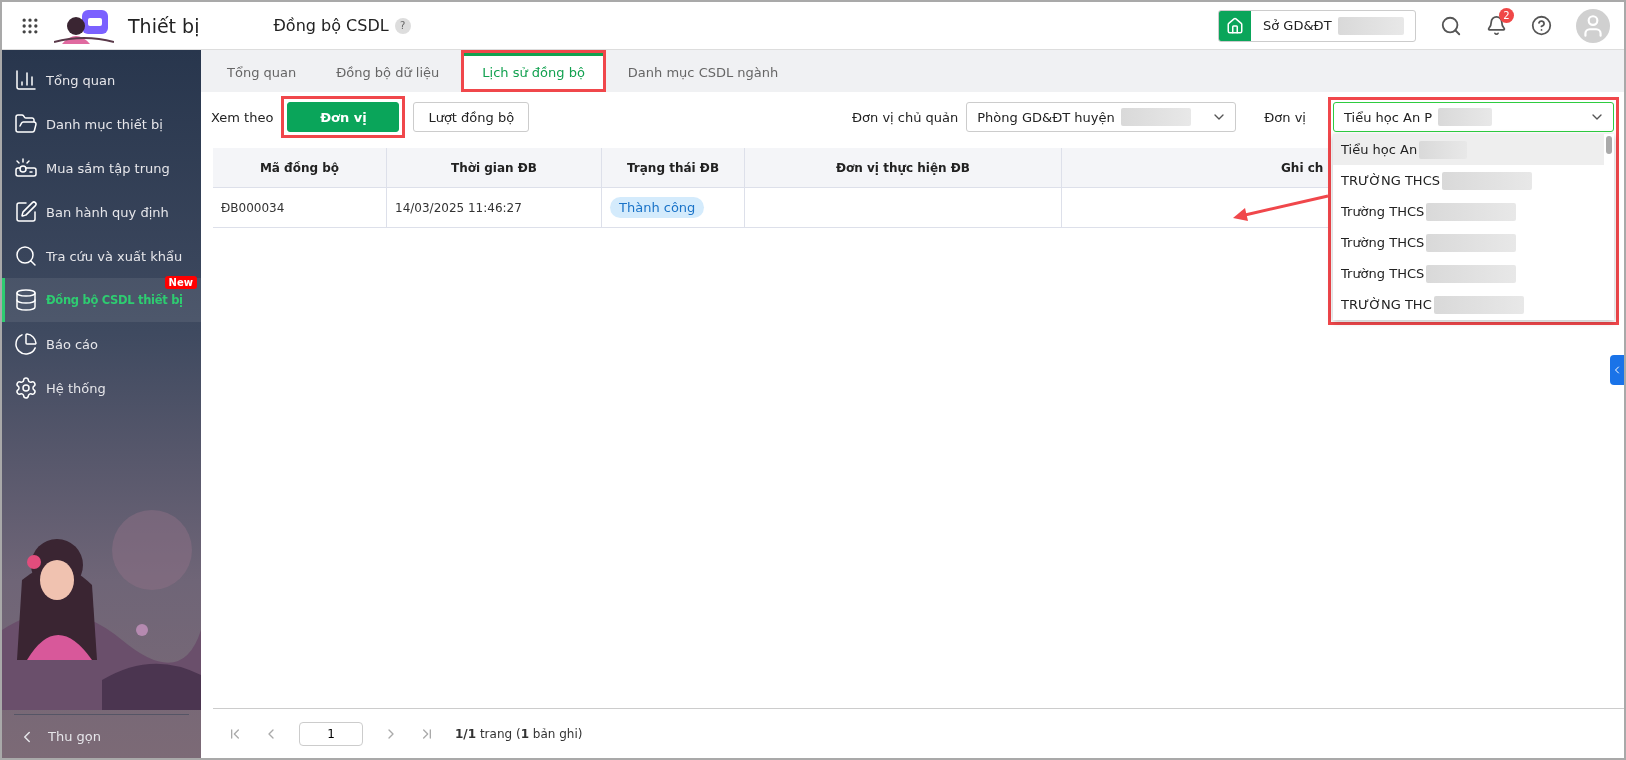 This screenshot has width=1626, height=760. Describe the element at coordinates (1468, 304) in the screenshot. I see `dropdown-option: TRƯỜNG THC` at that location.